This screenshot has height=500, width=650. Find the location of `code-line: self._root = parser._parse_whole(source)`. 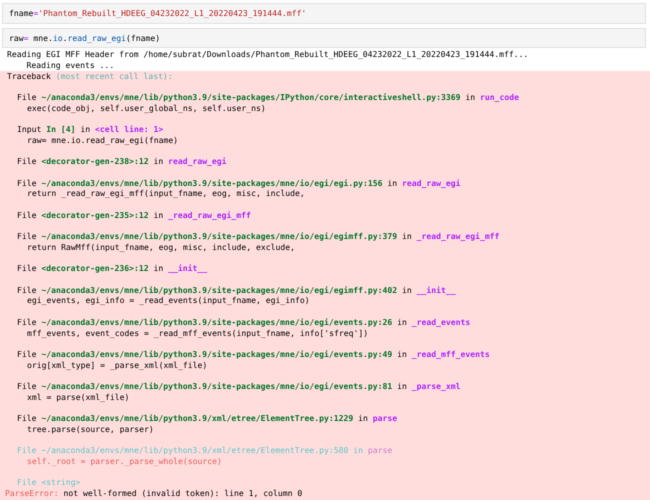

code-line: self._root = parser._parse_whole(source) is located at coordinates (124, 461).